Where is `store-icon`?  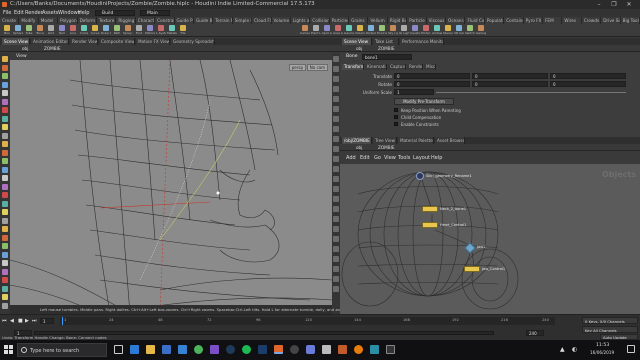 store-icon is located at coordinates (166, 349).